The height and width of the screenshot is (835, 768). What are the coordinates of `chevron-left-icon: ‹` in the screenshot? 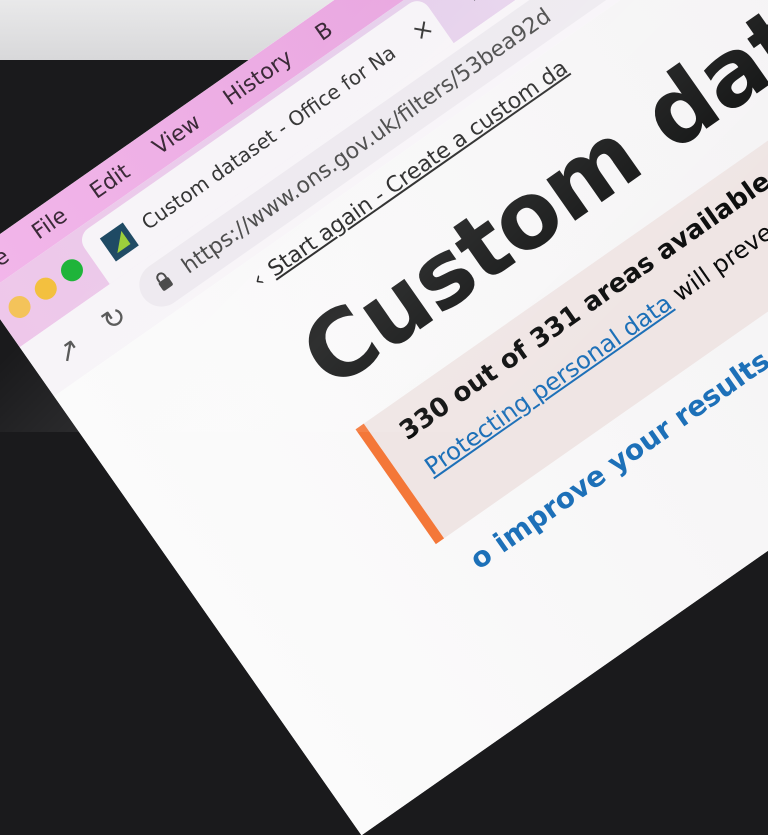 It's located at (259, 280).